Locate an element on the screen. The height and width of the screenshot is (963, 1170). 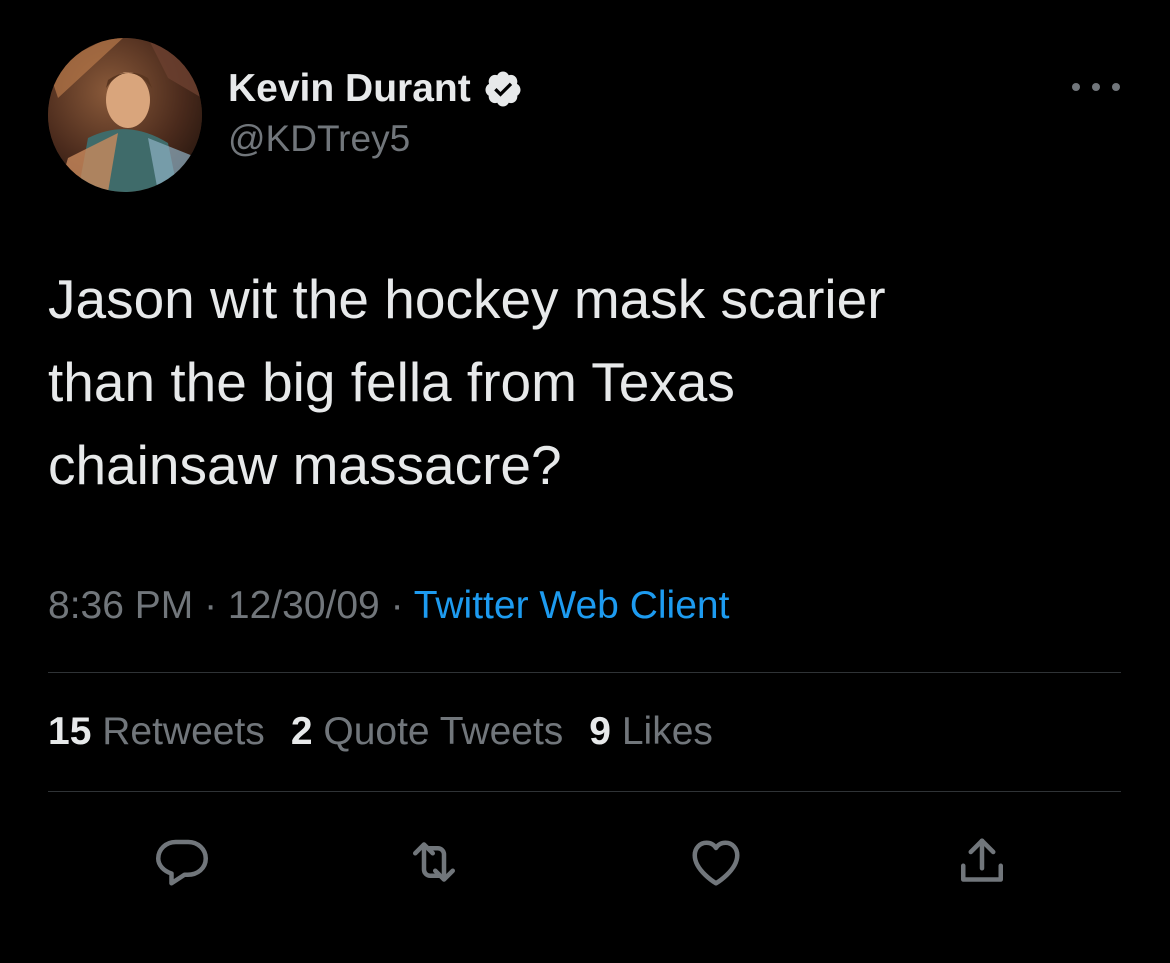
retweets-count: 15 is located at coordinates (70, 731).